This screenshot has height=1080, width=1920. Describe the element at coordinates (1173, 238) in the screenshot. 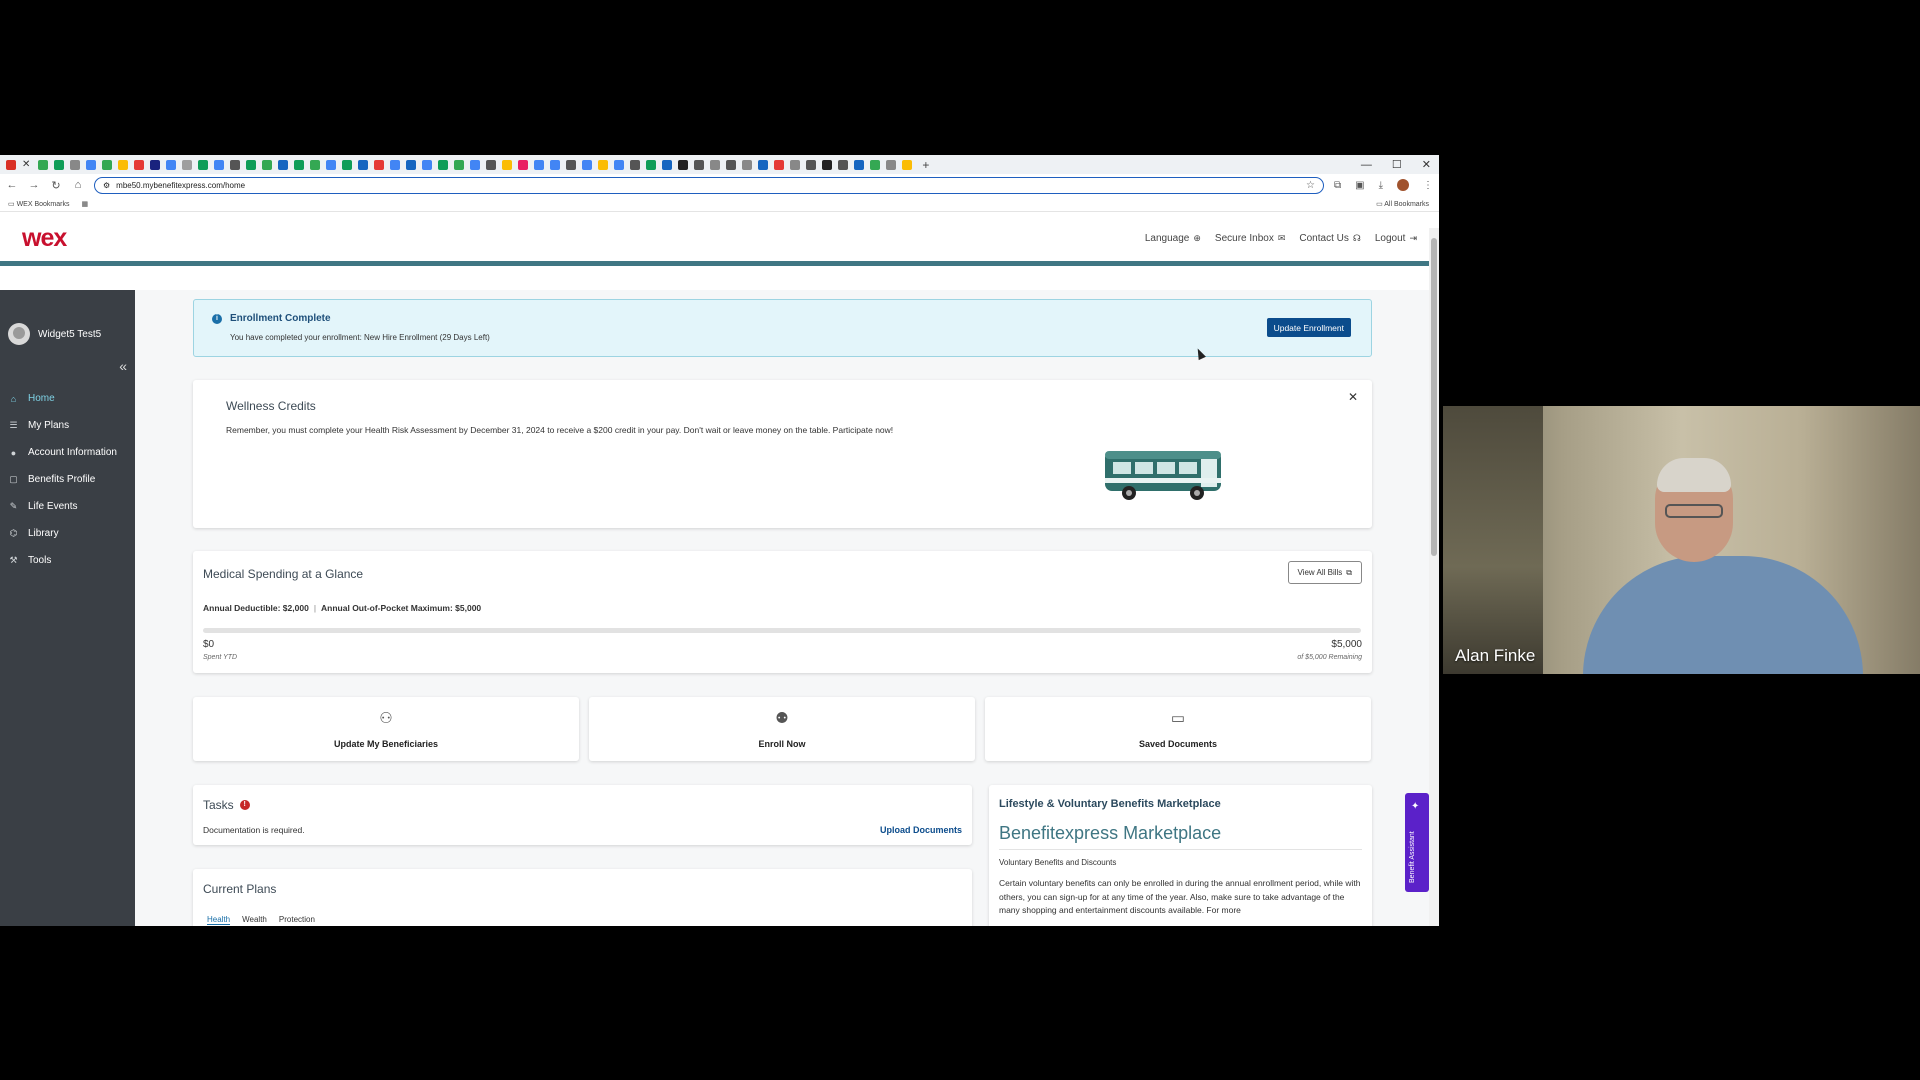

I see `language-link: Language ⊕` at that location.